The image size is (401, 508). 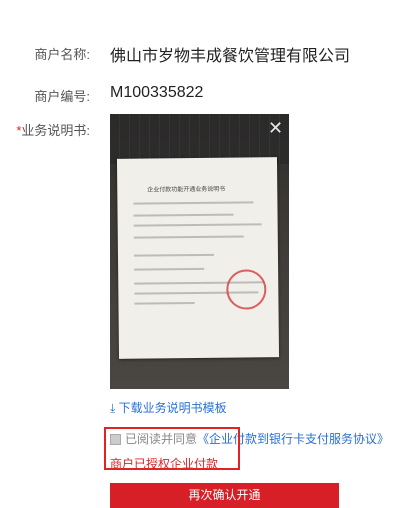 What do you see at coordinates (246, 289) in the screenshot?
I see `company-seal` at bounding box center [246, 289].